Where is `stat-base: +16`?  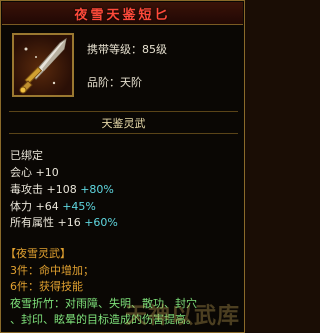 stat-base: +16 is located at coordinates (69, 222).